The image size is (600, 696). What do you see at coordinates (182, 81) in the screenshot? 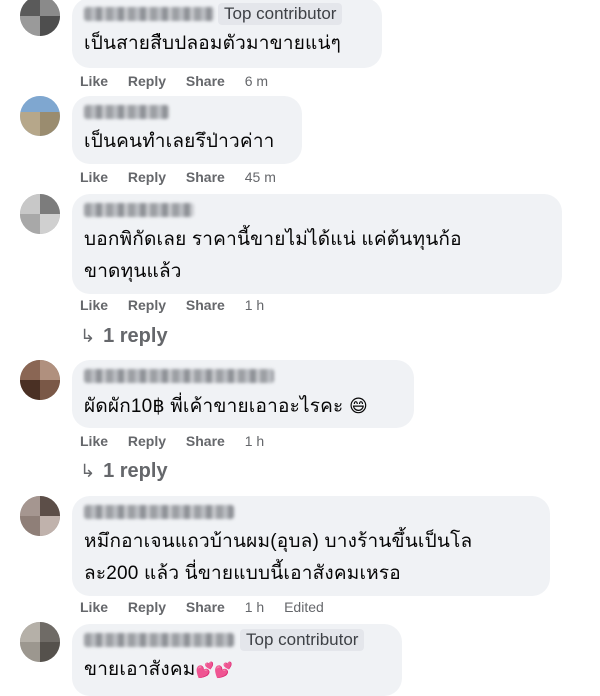
I see `comment-actions: Like Reply Share 6 m` at bounding box center [182, 81].